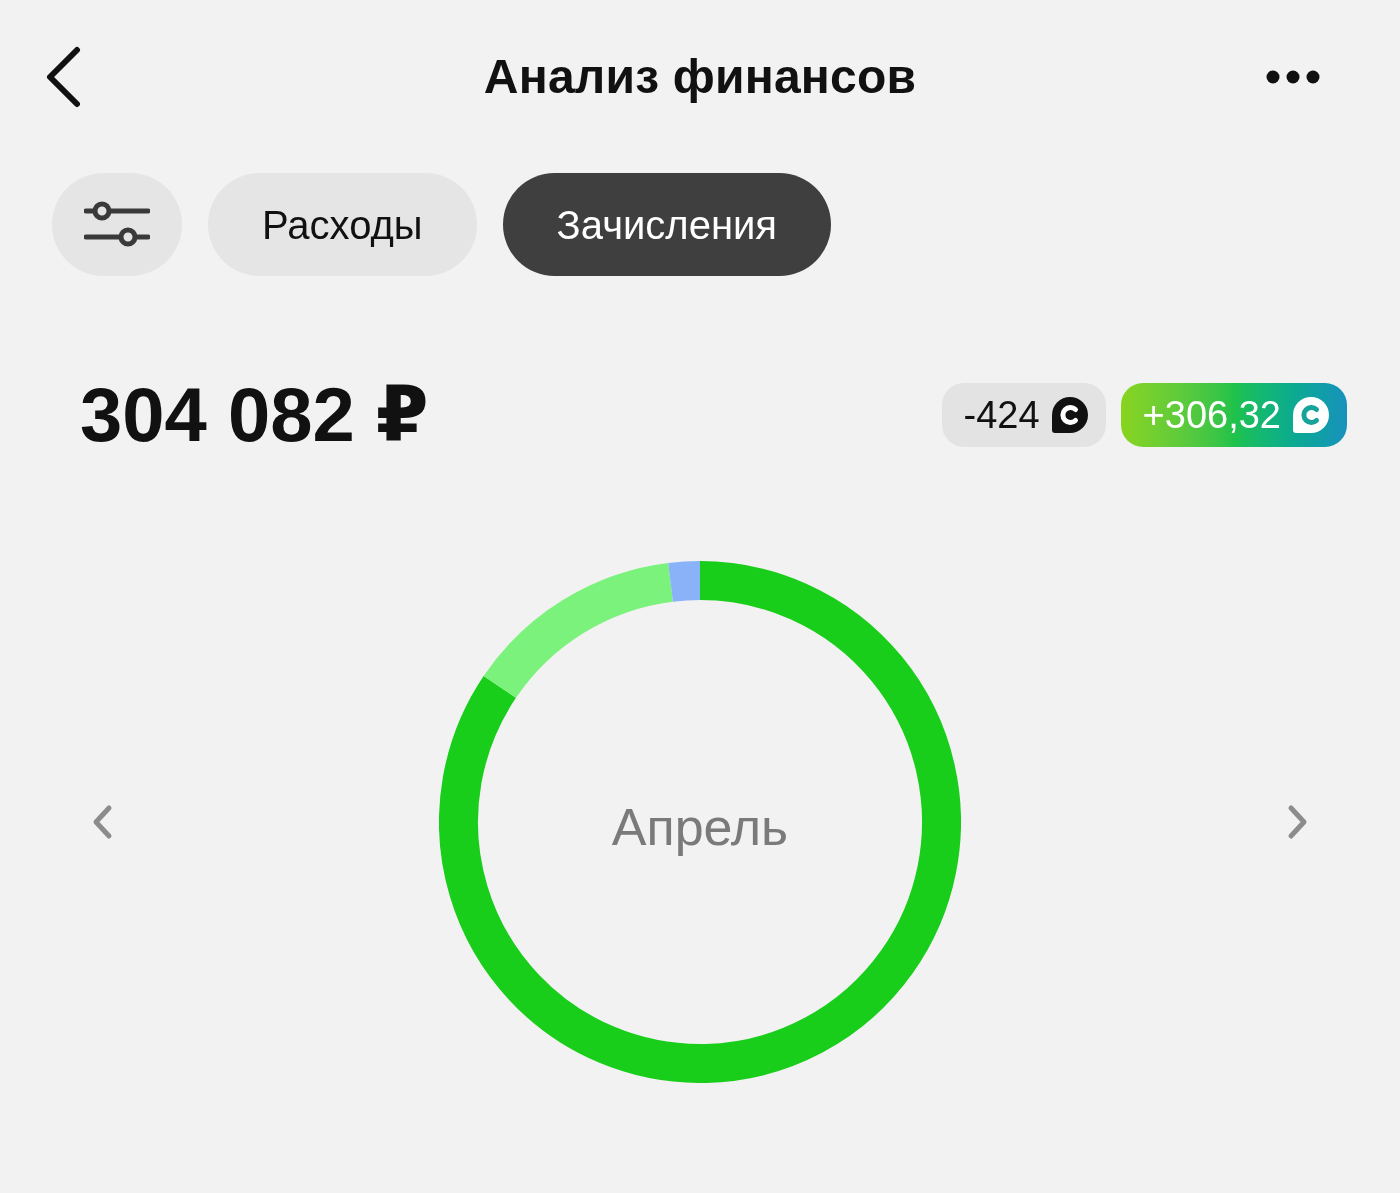 The width and height of the screenshot is (1400, 1193). What do you see at coordinates (1298, 822) in the screenshot?
I see `chevron-right-icon` at bounding box center [1298, 822].